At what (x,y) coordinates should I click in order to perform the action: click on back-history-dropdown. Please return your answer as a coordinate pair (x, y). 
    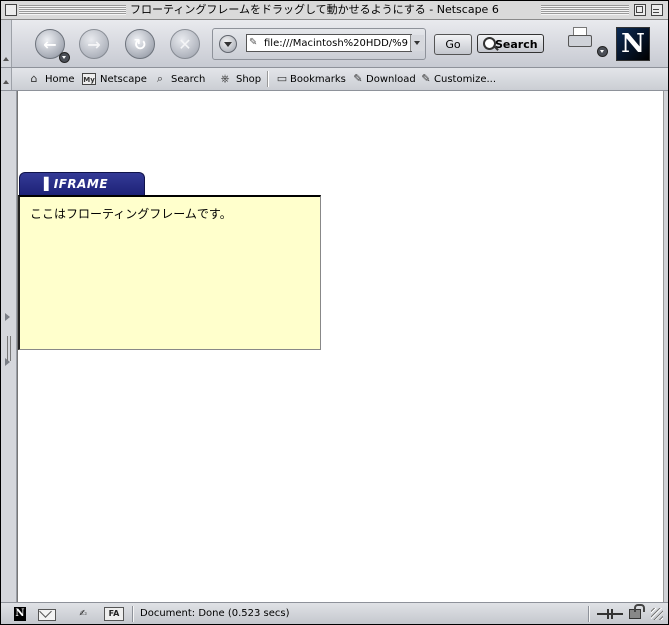
    Looking at the image, I should click on (64, 57).